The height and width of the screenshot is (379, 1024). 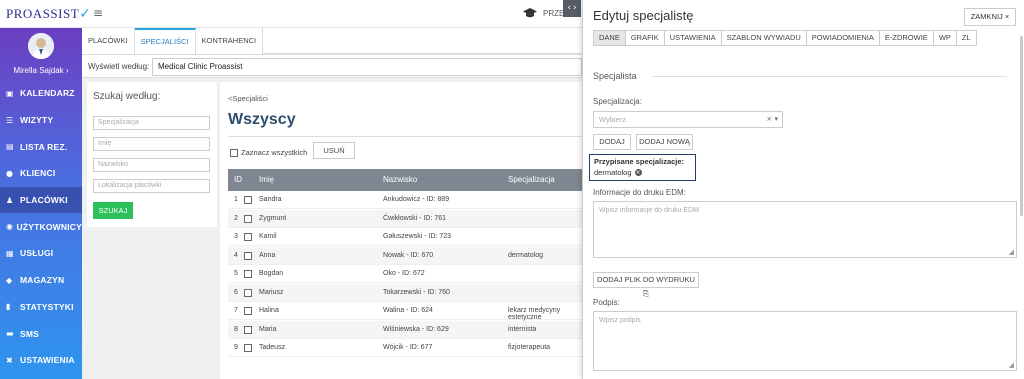 What do you see at coordinates (236, 236) in the screenshot?
I see `row-id: 3` at bounding box center [236, 236].